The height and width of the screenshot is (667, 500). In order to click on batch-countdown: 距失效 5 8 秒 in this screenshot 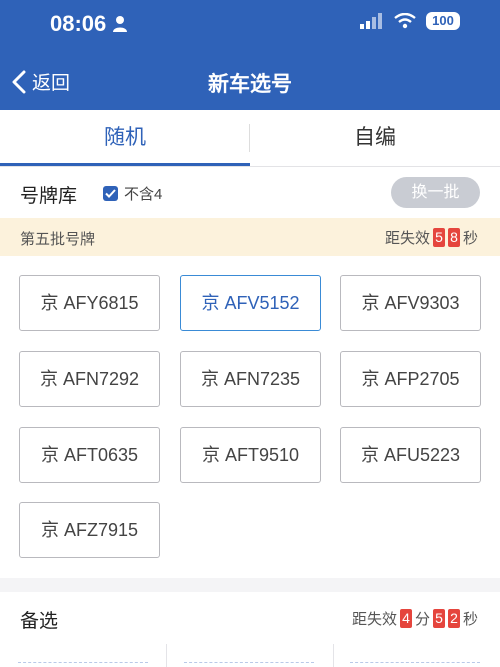, I will do `click(431, 237)`.